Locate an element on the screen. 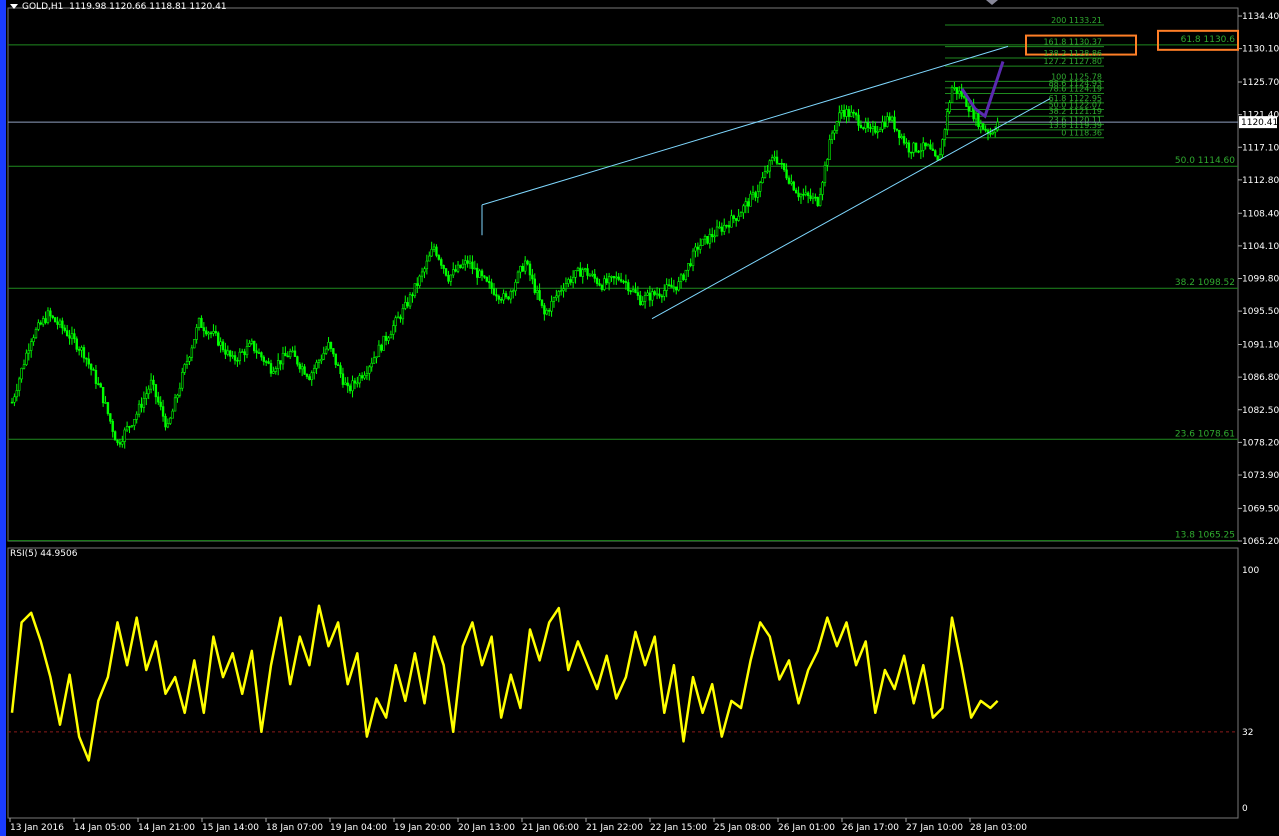 The image size is (1279, 836). time-tick-label: 25 Jan 08:00 is located at coordinates (742, 828).